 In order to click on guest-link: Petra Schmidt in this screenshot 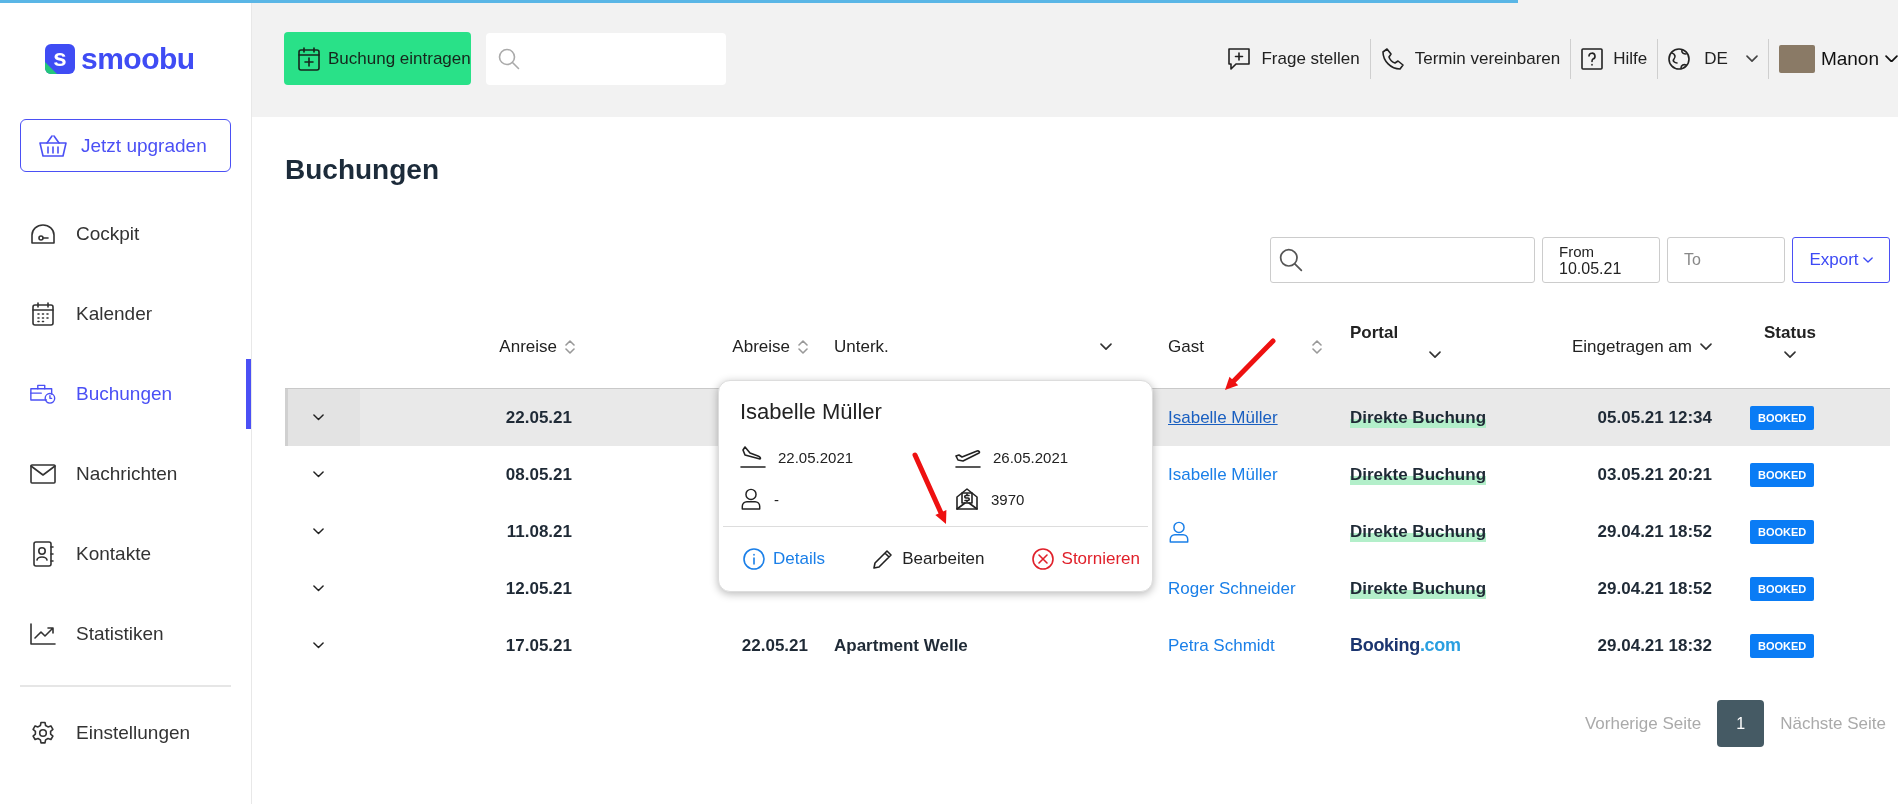, I will do `click(1221, 645)`.